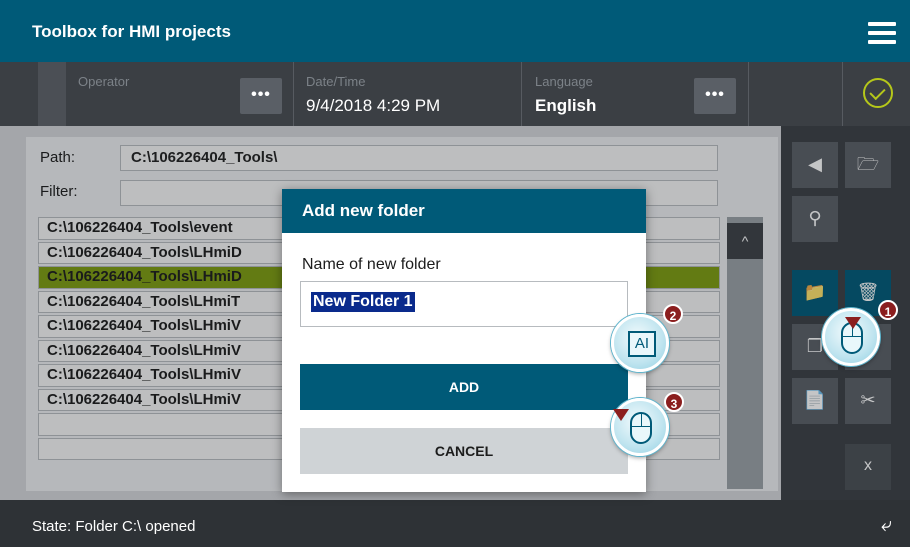  I want to click on text-cursor-box: AI, so click(642, 344).